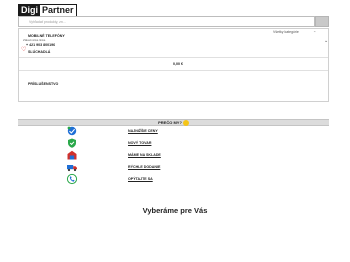 Image resolution: width=350 pixels, height=262 pixels. What do you see at coordinates (126, 179) in the screenshot?
I see `feature-opytajte-sa: OPÝTAJTE SA` at bounding box center [126, 179].